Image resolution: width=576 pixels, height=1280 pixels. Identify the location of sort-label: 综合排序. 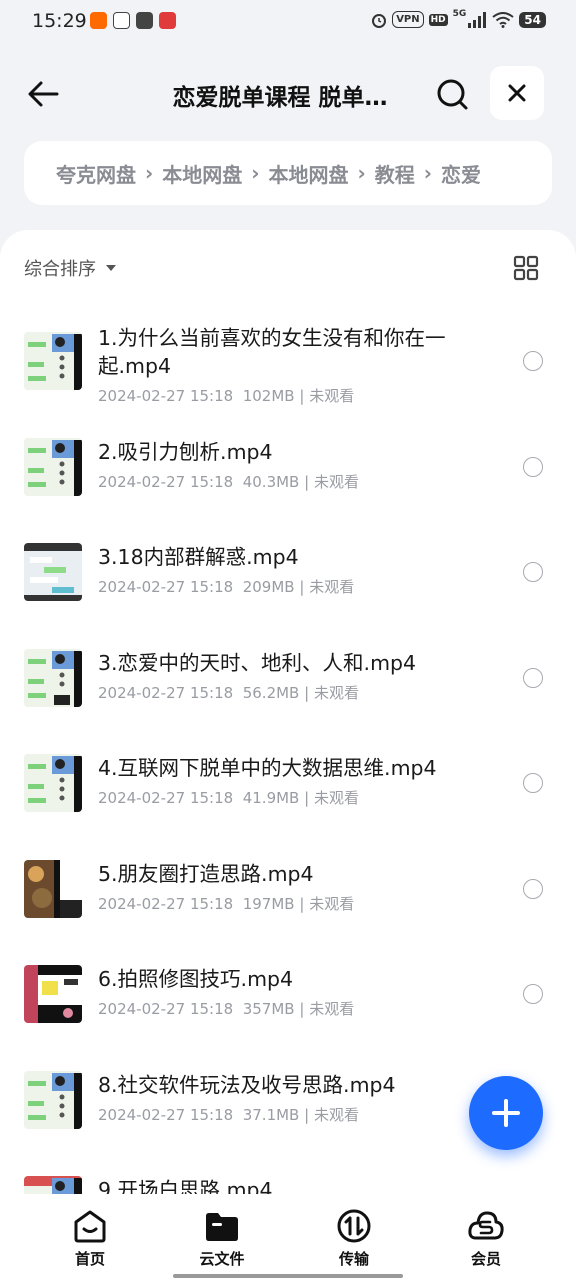
(60, 269).